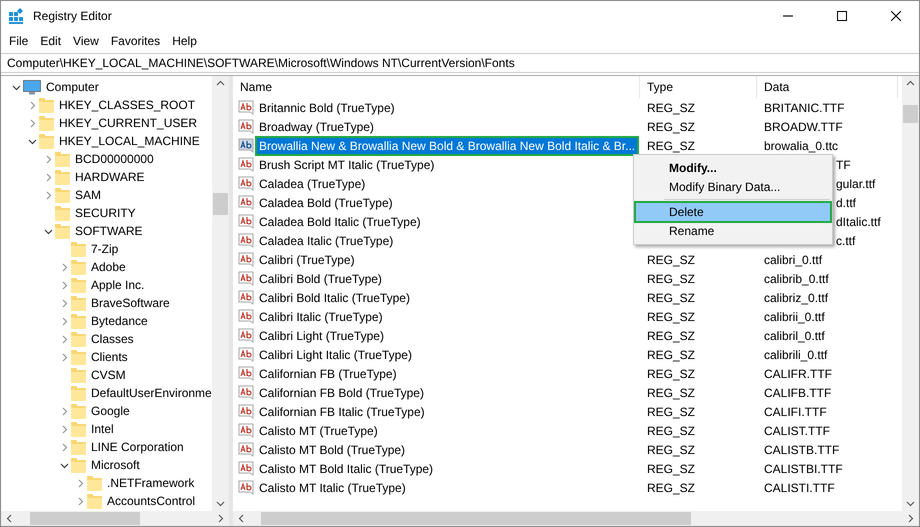 This screenshot has width=920, height=527. I want to click on tree-item: CVSM, so click(108, 375).